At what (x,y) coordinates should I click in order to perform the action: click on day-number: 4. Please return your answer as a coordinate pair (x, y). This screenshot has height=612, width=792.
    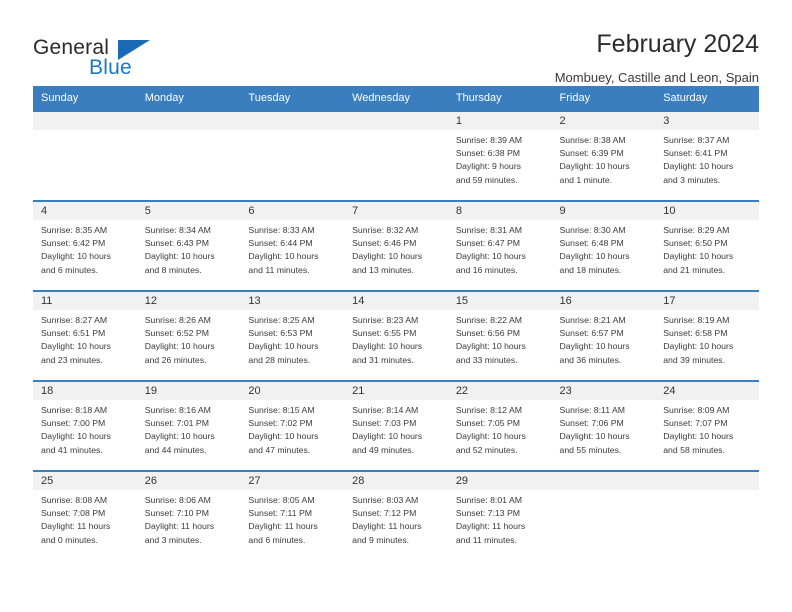
    Looking at the image, I should click on (85, 211).